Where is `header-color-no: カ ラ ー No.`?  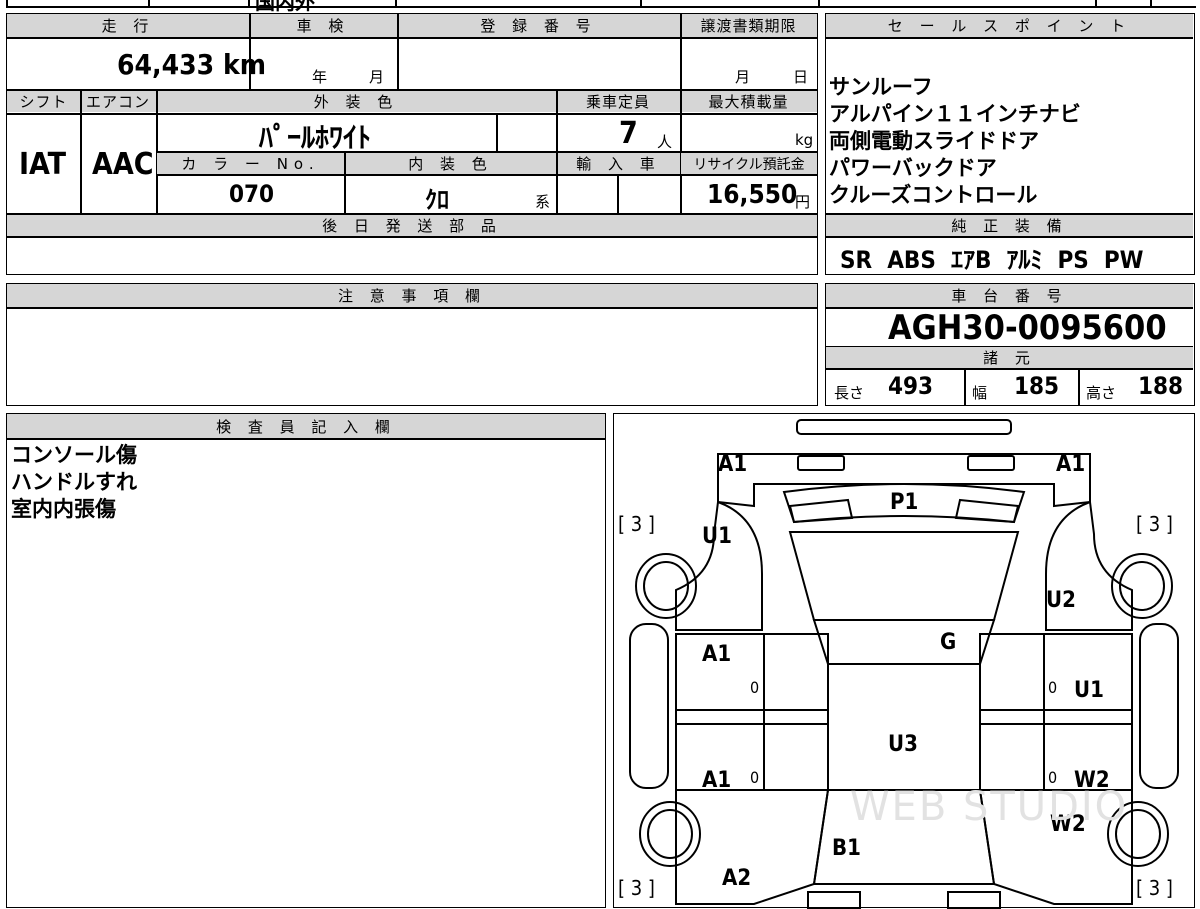 header-color-no: カ ラ ー No. is located at coordinates (250, 163).